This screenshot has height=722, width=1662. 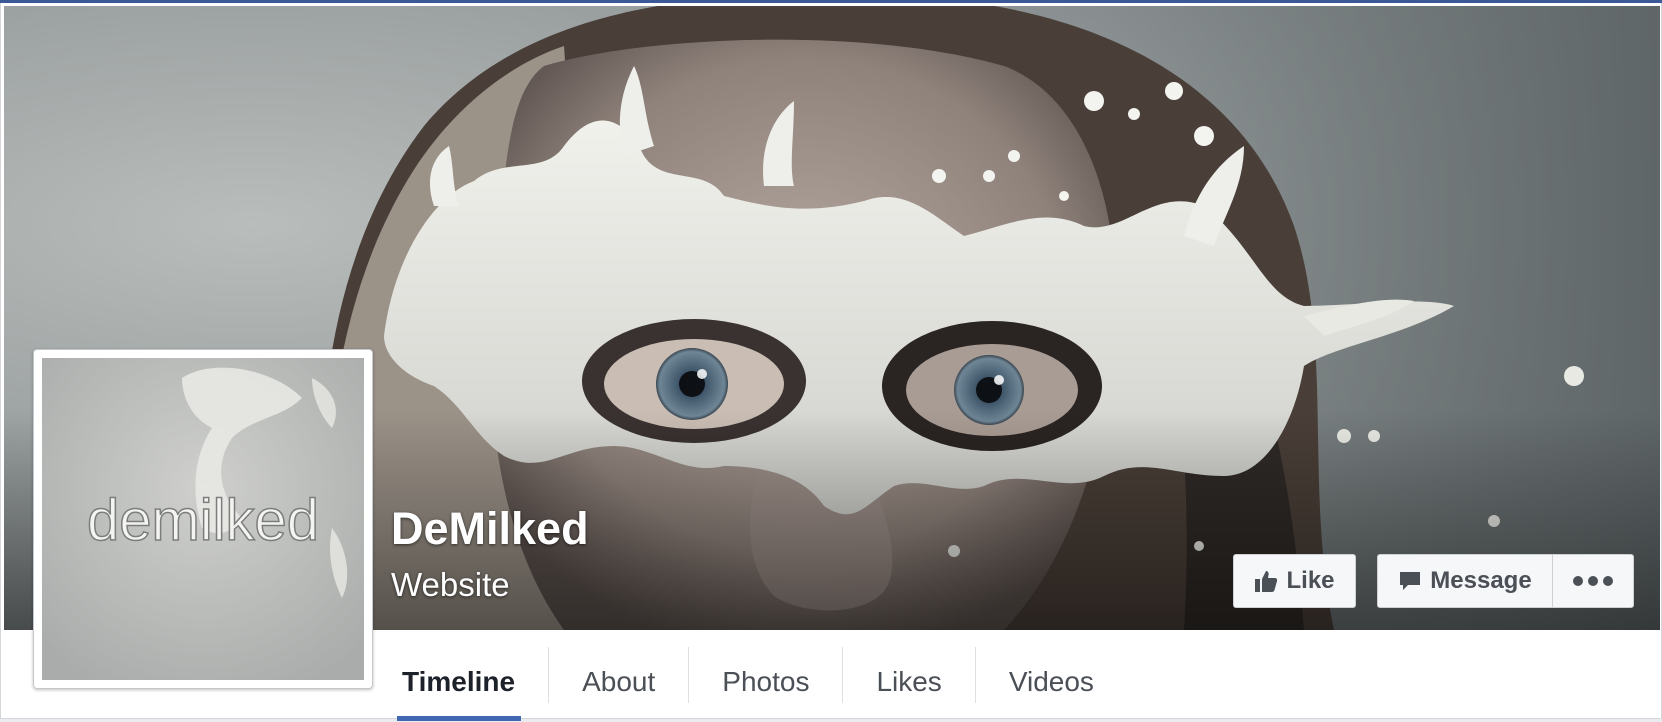 I want to click on tab-label: About, so click(x=619, y=681).